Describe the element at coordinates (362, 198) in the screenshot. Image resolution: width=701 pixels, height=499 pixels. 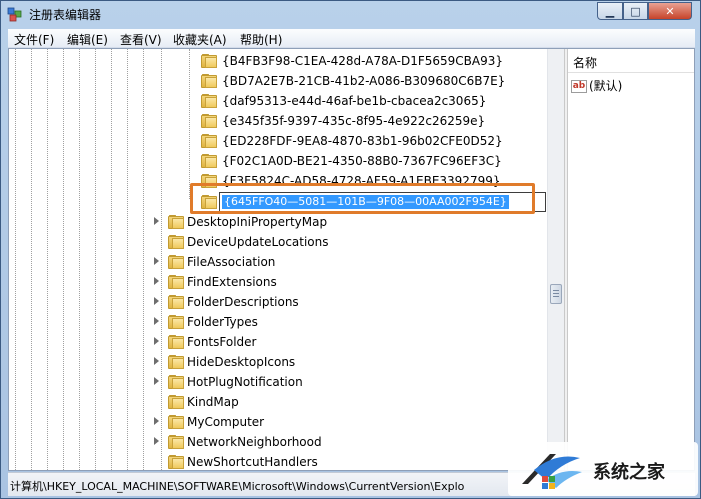
I see `annotation-highlight-frame` at that location.